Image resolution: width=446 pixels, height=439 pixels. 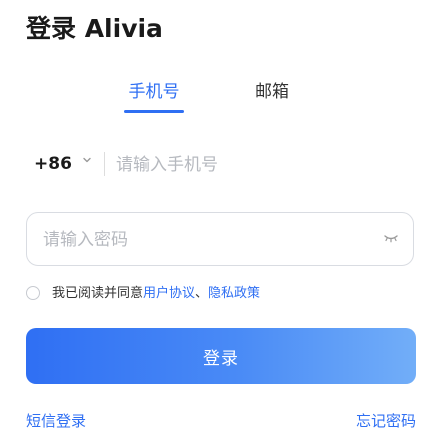 What do you see at coordinates (381, 421) in the screenshot?
I see `forgot-password-link: 忘记密码` at bounding box center [381, 421].